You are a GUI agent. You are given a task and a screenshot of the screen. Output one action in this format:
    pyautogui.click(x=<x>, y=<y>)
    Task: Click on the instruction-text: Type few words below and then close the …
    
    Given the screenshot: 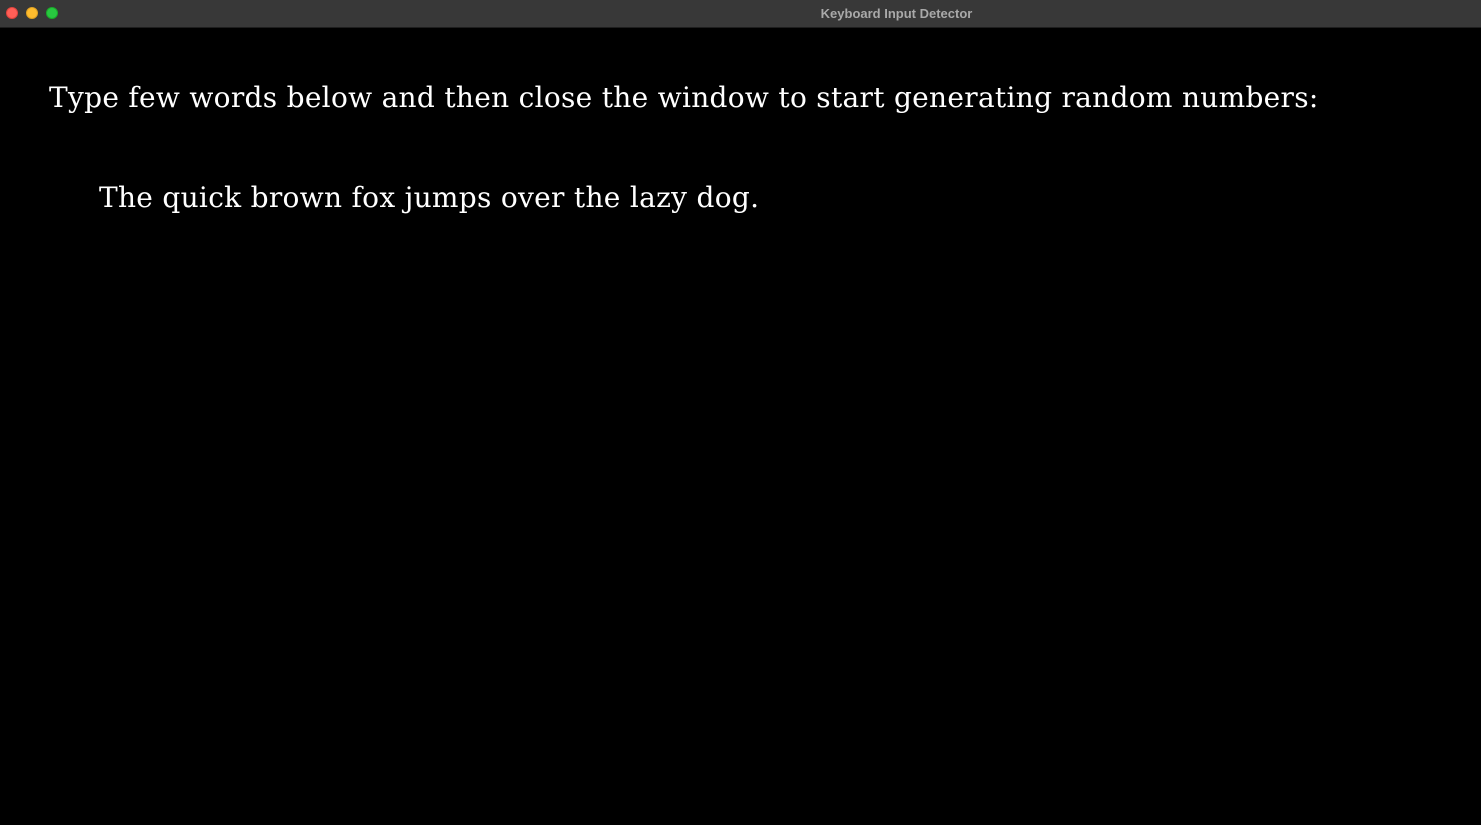 What is the action you would take?
    pyautogui.click(x=684, y=97)
    